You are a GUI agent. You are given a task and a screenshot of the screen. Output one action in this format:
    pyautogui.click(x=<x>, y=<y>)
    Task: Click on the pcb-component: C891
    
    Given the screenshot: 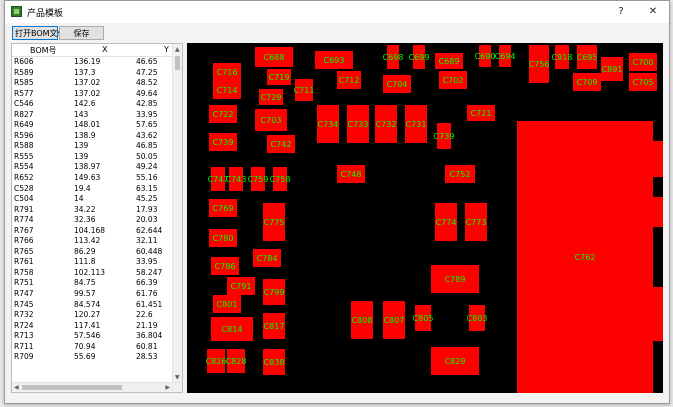 What is the action you would take?
    pyautogui.click(x=612, y=69)
    